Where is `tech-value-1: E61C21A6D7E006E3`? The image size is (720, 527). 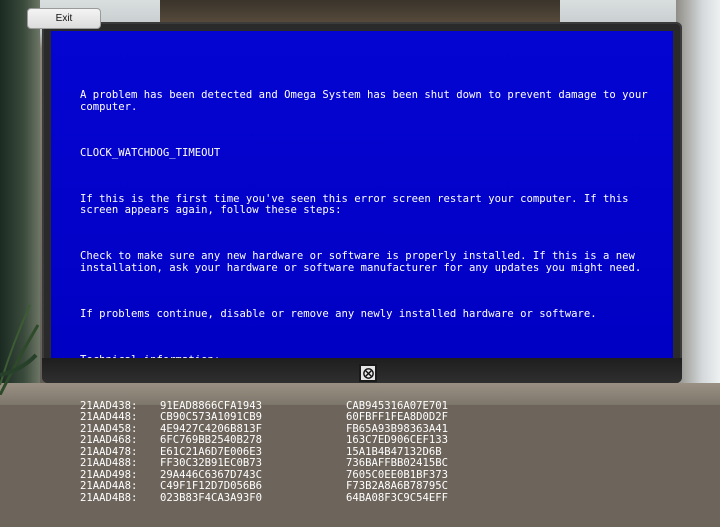 tech-value-1: E61C21A6D7E006E3 is located at coordinates (211, 451).